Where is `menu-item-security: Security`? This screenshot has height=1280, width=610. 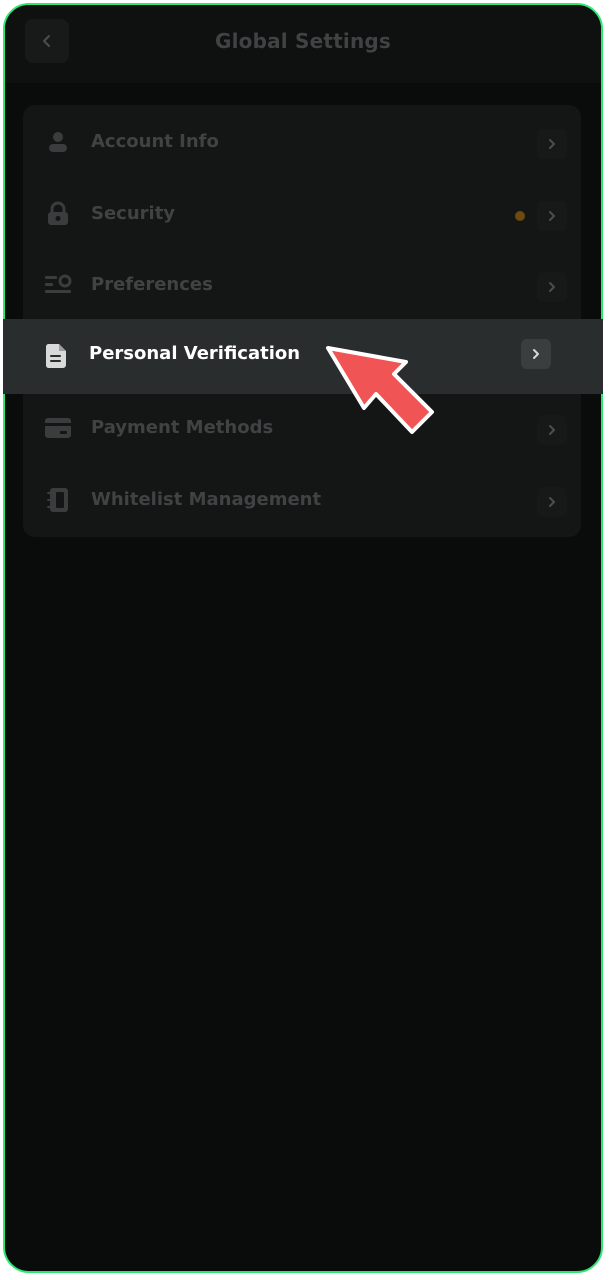 menu-item-security: Security is located at coordinates (302, 215).